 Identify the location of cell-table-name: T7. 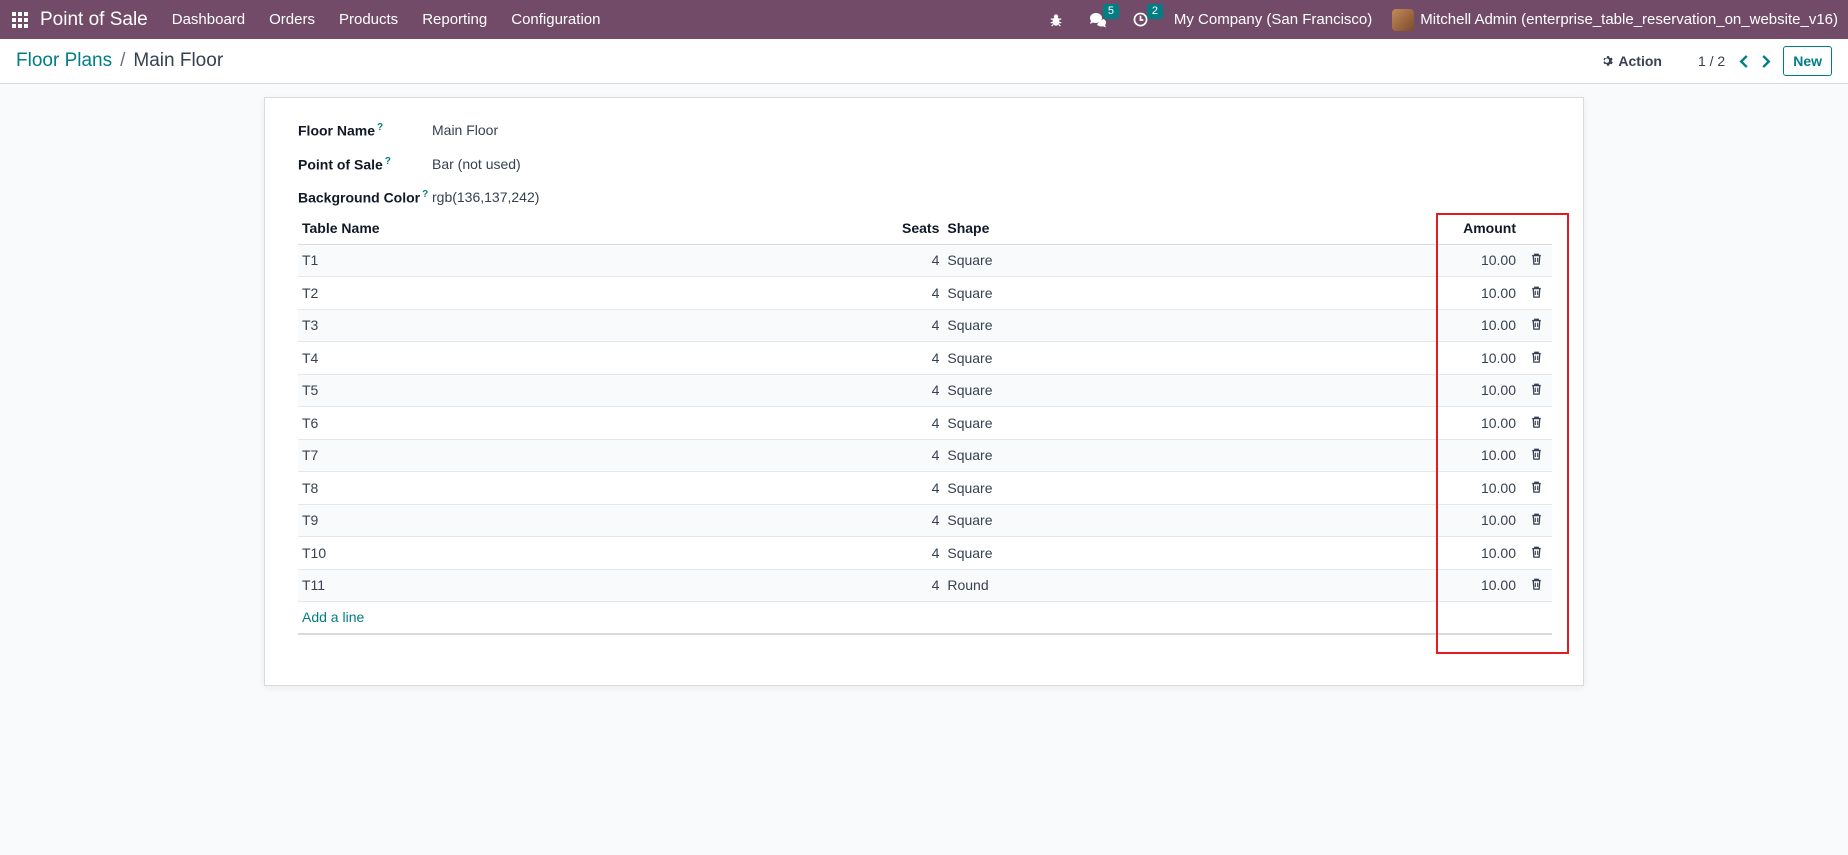
(598, 455).